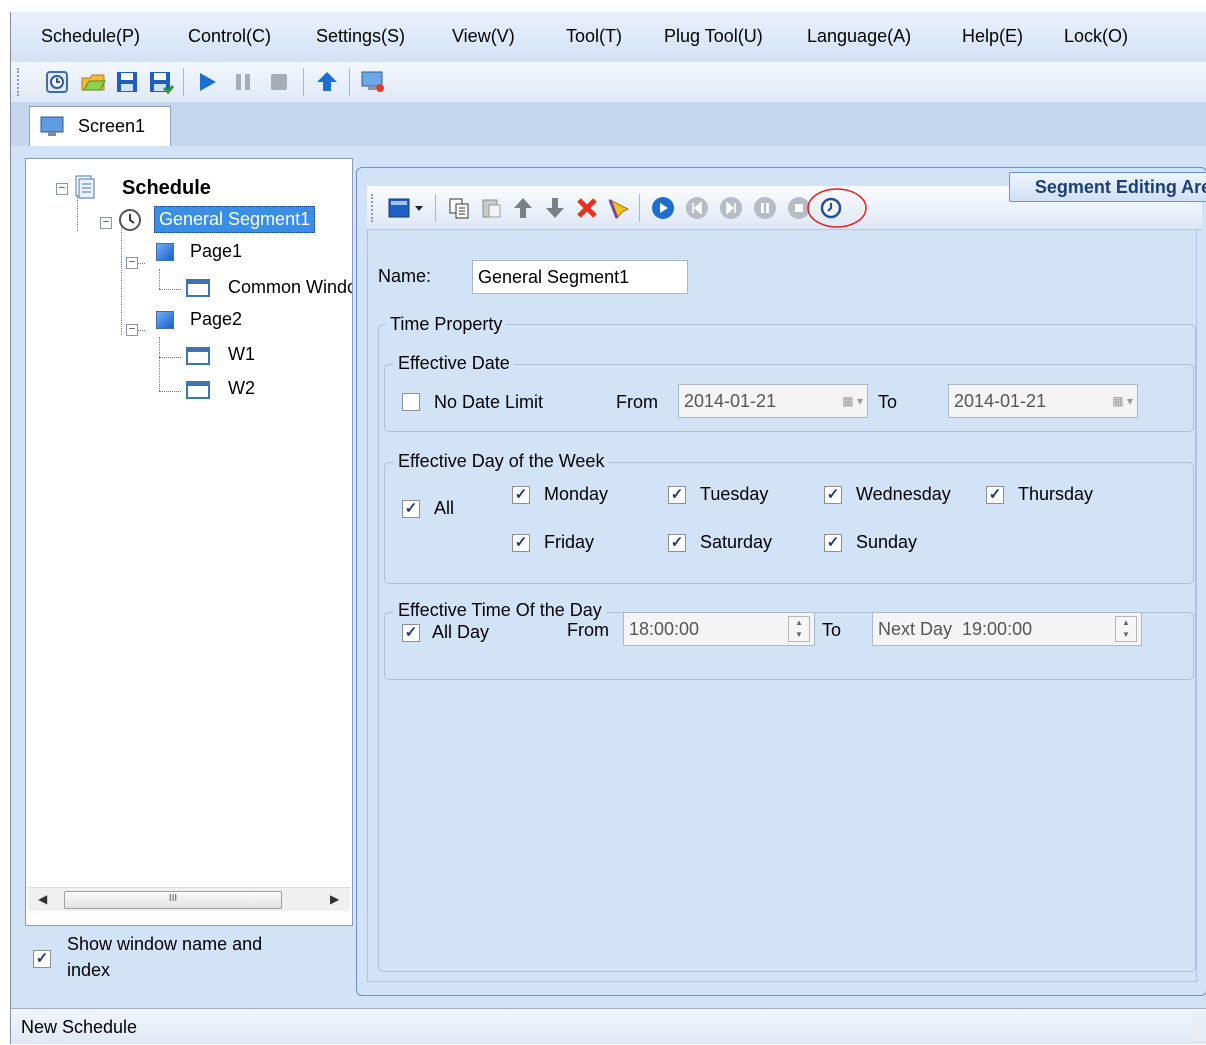  I want to click on paste-icon, so click(491, 208).